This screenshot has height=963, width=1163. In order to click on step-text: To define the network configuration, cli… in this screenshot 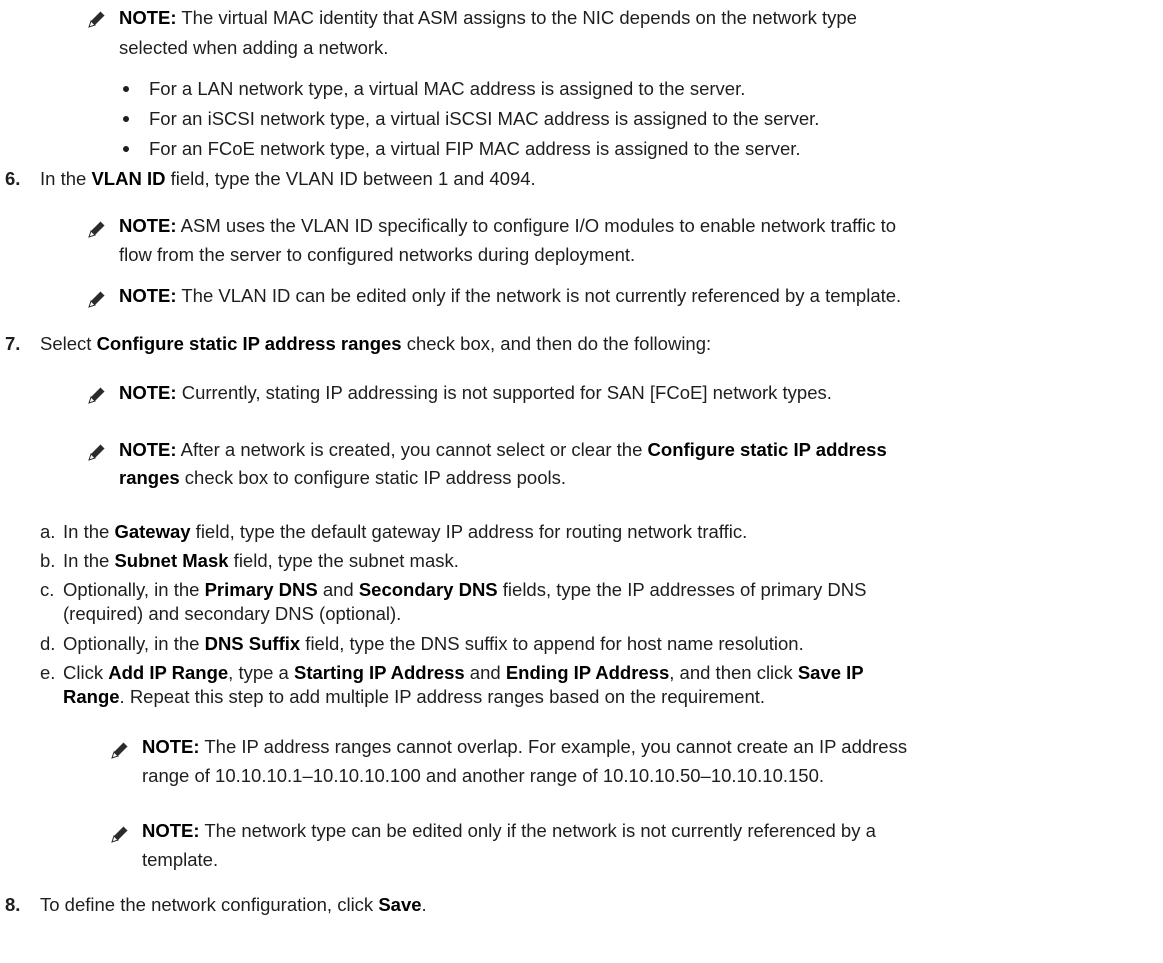, I will do `click(233, 904)`.